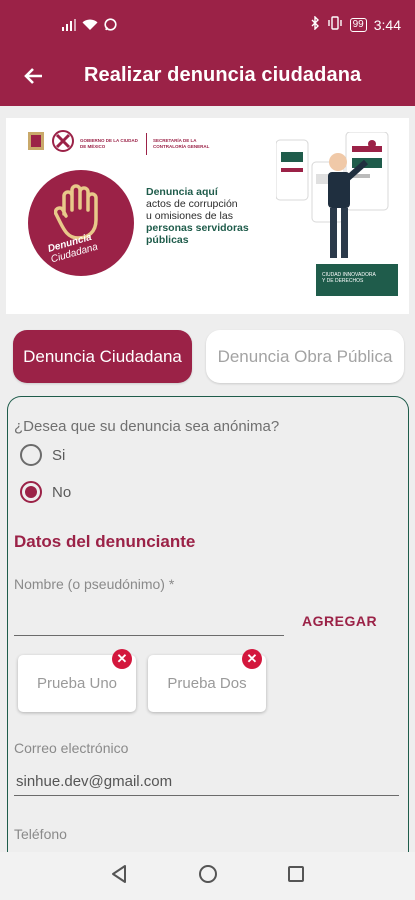 This screenshot has width=415, height=900. I want to click on arrow-left-icon, so click(33, 78).